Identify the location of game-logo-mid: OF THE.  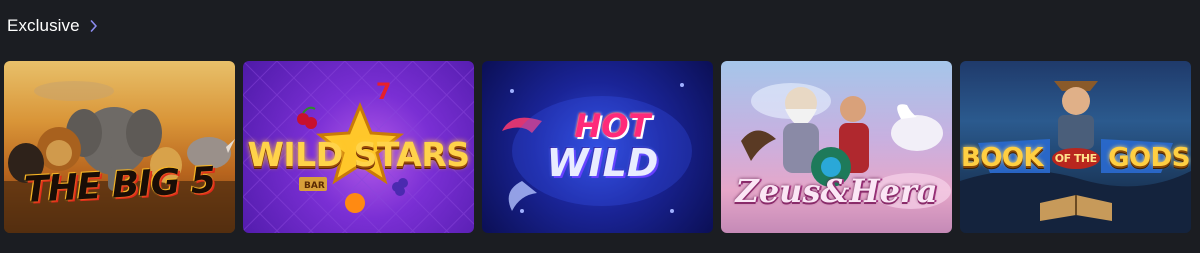
(1075, 158).